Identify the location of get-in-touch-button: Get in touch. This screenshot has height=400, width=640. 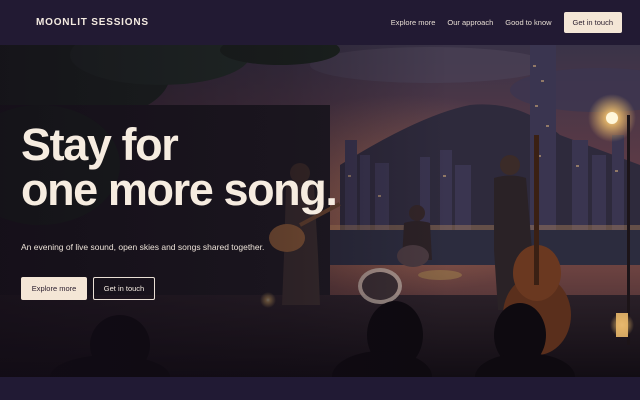
(124, 288).